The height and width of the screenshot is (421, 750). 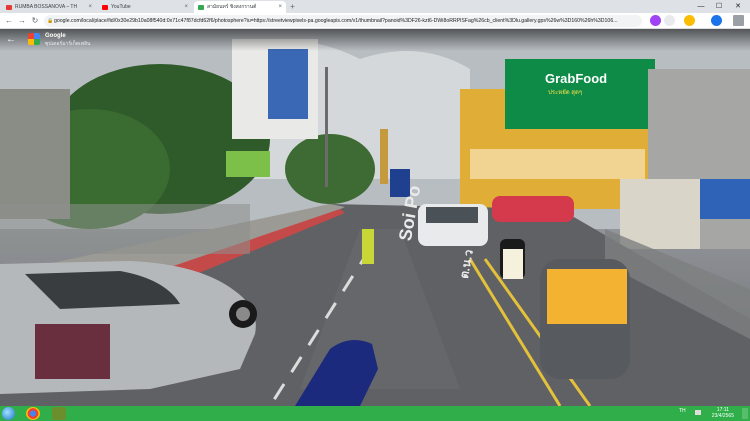 What do you see at coordinates (34, 39) in the screenshot?
I see `google-maps-icon` at bounding box center [34, 39].